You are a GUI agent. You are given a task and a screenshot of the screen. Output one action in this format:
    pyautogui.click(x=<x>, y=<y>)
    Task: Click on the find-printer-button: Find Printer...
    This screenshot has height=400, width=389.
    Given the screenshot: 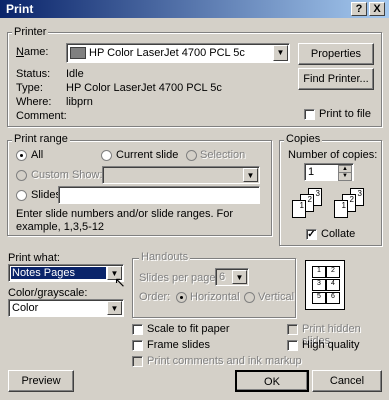 What is the action you would take?
    pyautogui.click(x=336, y=79)
    